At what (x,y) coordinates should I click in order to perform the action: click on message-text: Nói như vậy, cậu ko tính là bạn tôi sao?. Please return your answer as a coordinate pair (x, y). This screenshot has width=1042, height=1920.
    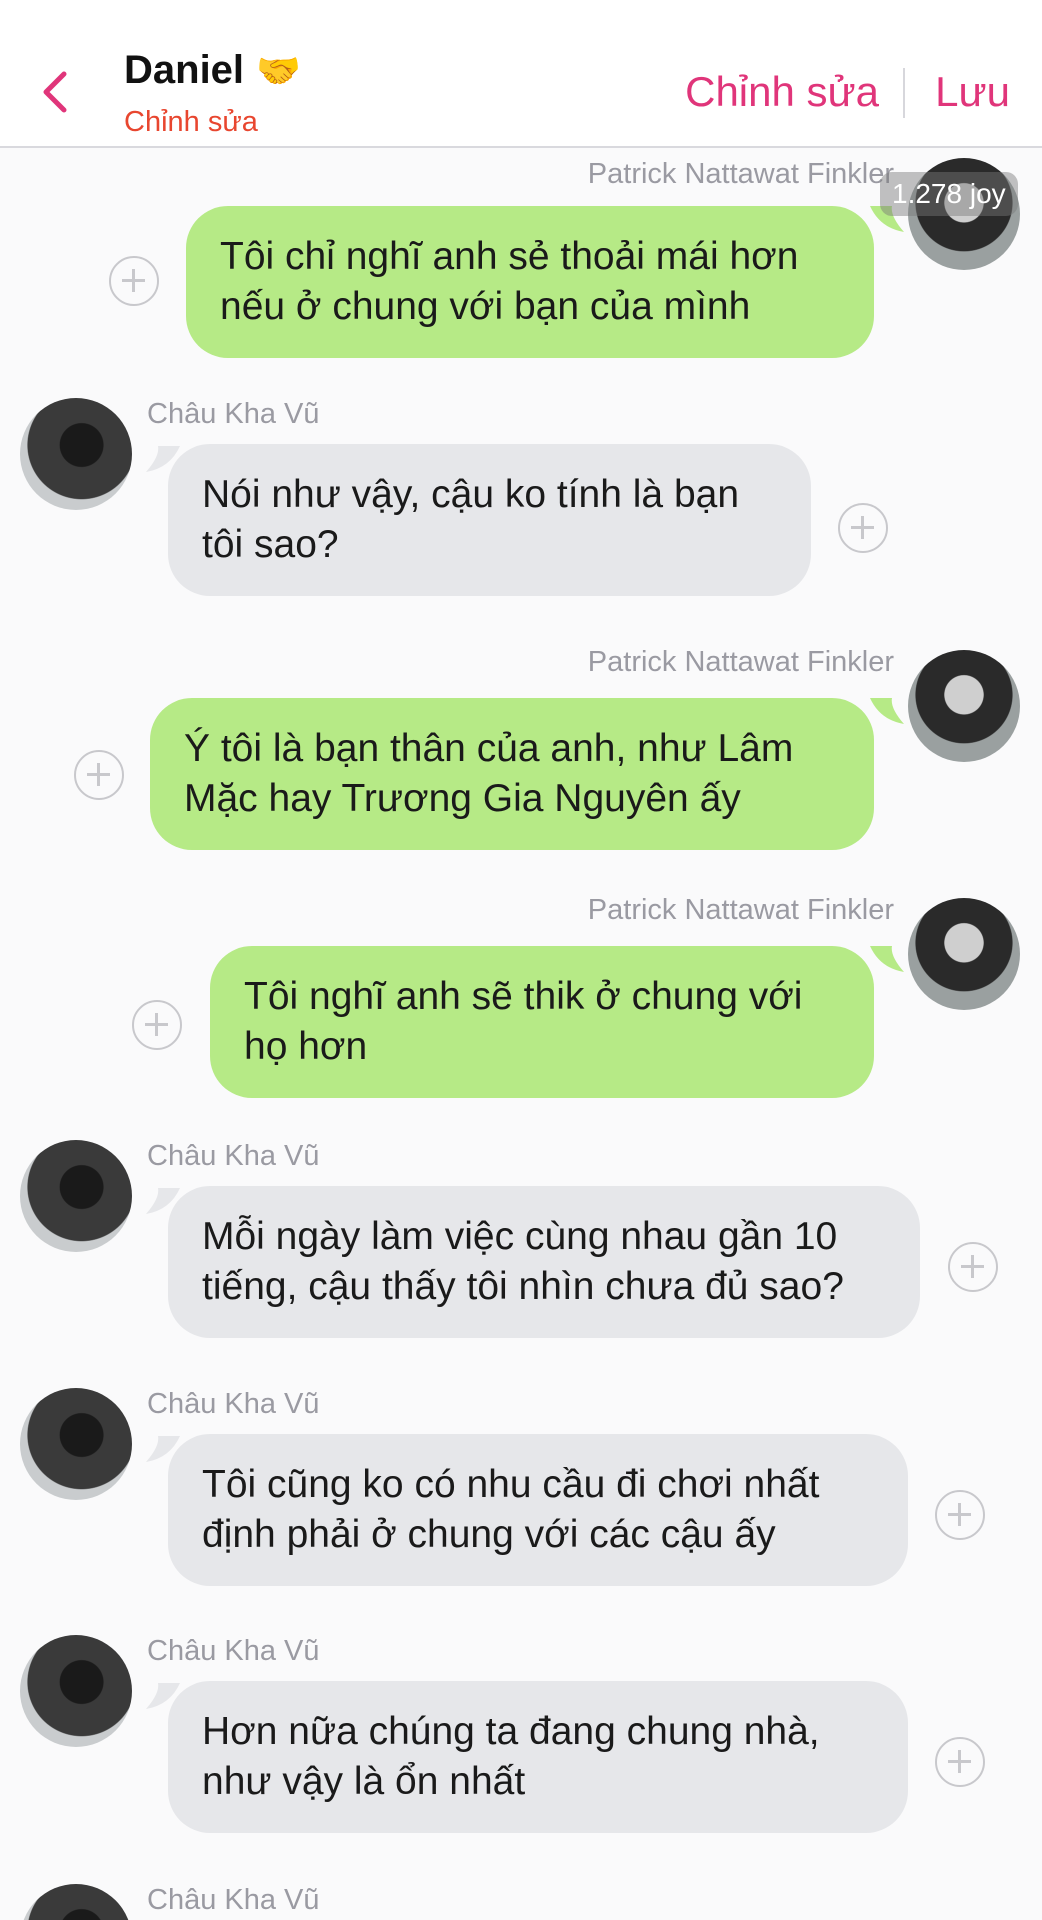
    Looking at the image, I should click on (471, 519).